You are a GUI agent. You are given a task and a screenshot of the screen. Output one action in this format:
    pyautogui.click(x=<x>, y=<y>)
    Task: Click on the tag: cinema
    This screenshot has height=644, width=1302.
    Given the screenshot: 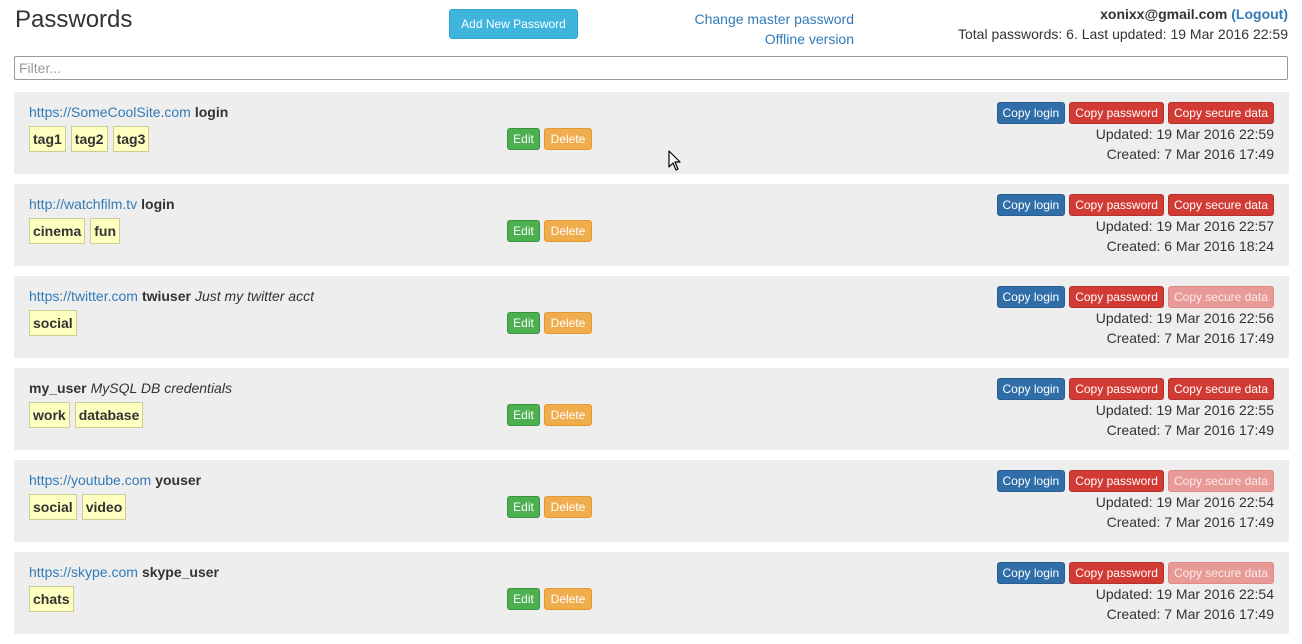 What is the action you would take?
    pyautogui.click(x=57, y=231)
    